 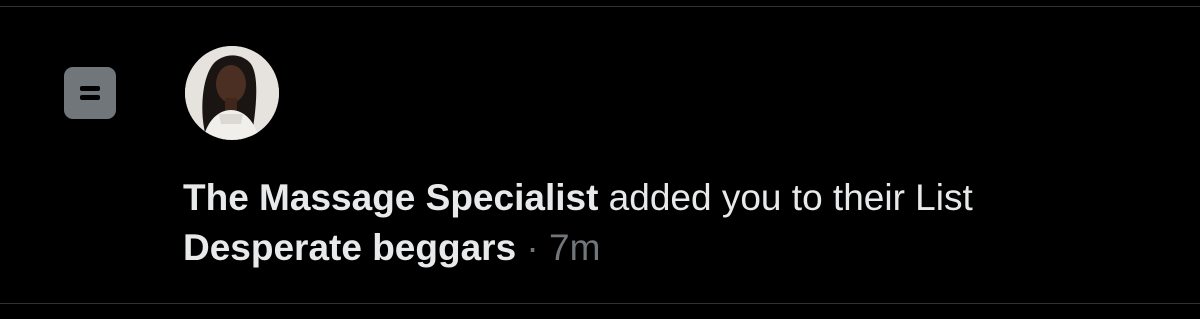 What do you see at coordinates (575, 247) in the screenshot?
I see `timestamp: 7m` at bounding box center [575, 247].